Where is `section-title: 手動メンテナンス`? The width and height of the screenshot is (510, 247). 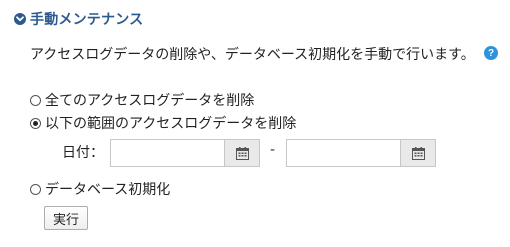 section-title: 手動メンテナンス is located at coordinates (87, 20).